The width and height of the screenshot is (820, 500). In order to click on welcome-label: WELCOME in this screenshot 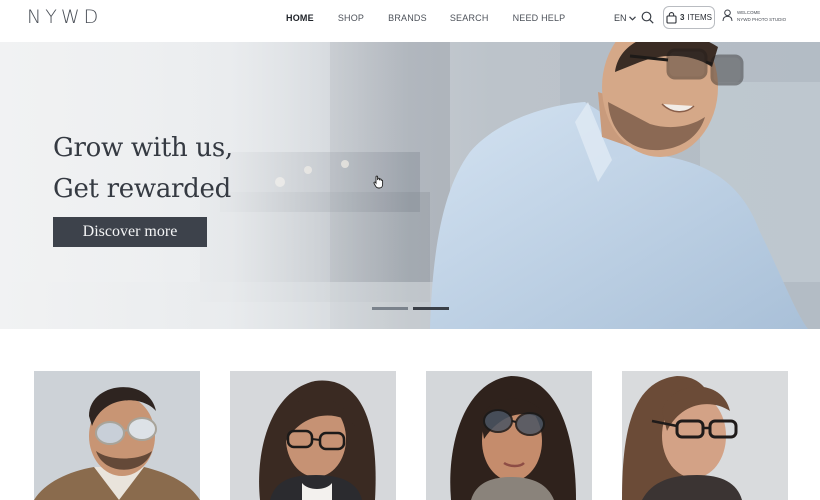, I will do `click(749, 12)`.